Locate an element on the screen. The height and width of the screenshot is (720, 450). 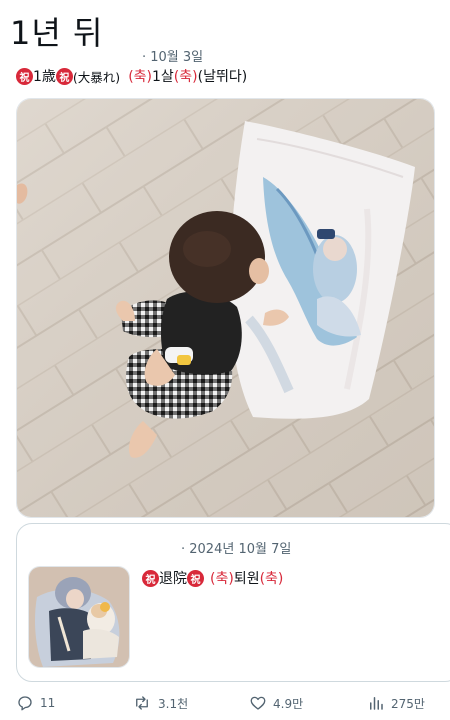
views-count: 275만 is located at coordinates (408, 703).